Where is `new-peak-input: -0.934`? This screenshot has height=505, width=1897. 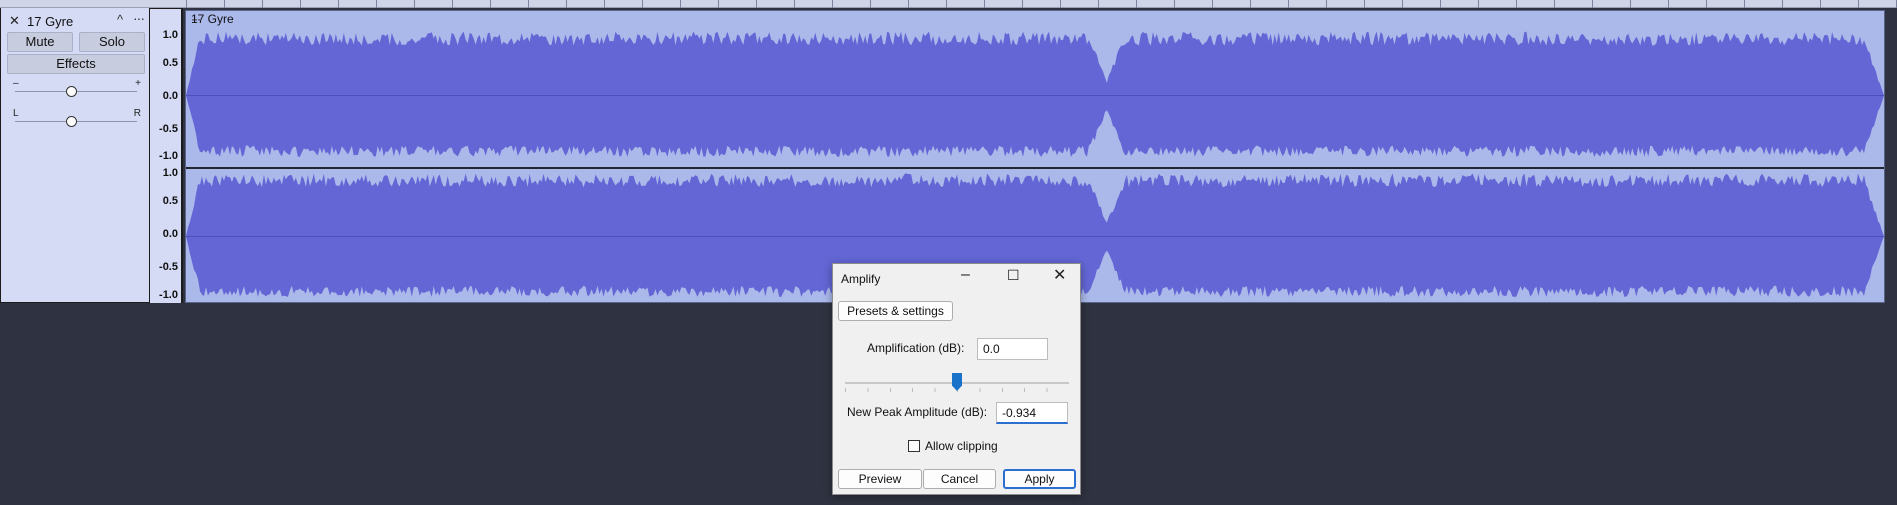
new-peak-input: -0.934 is located at coordinates (1032, 413).